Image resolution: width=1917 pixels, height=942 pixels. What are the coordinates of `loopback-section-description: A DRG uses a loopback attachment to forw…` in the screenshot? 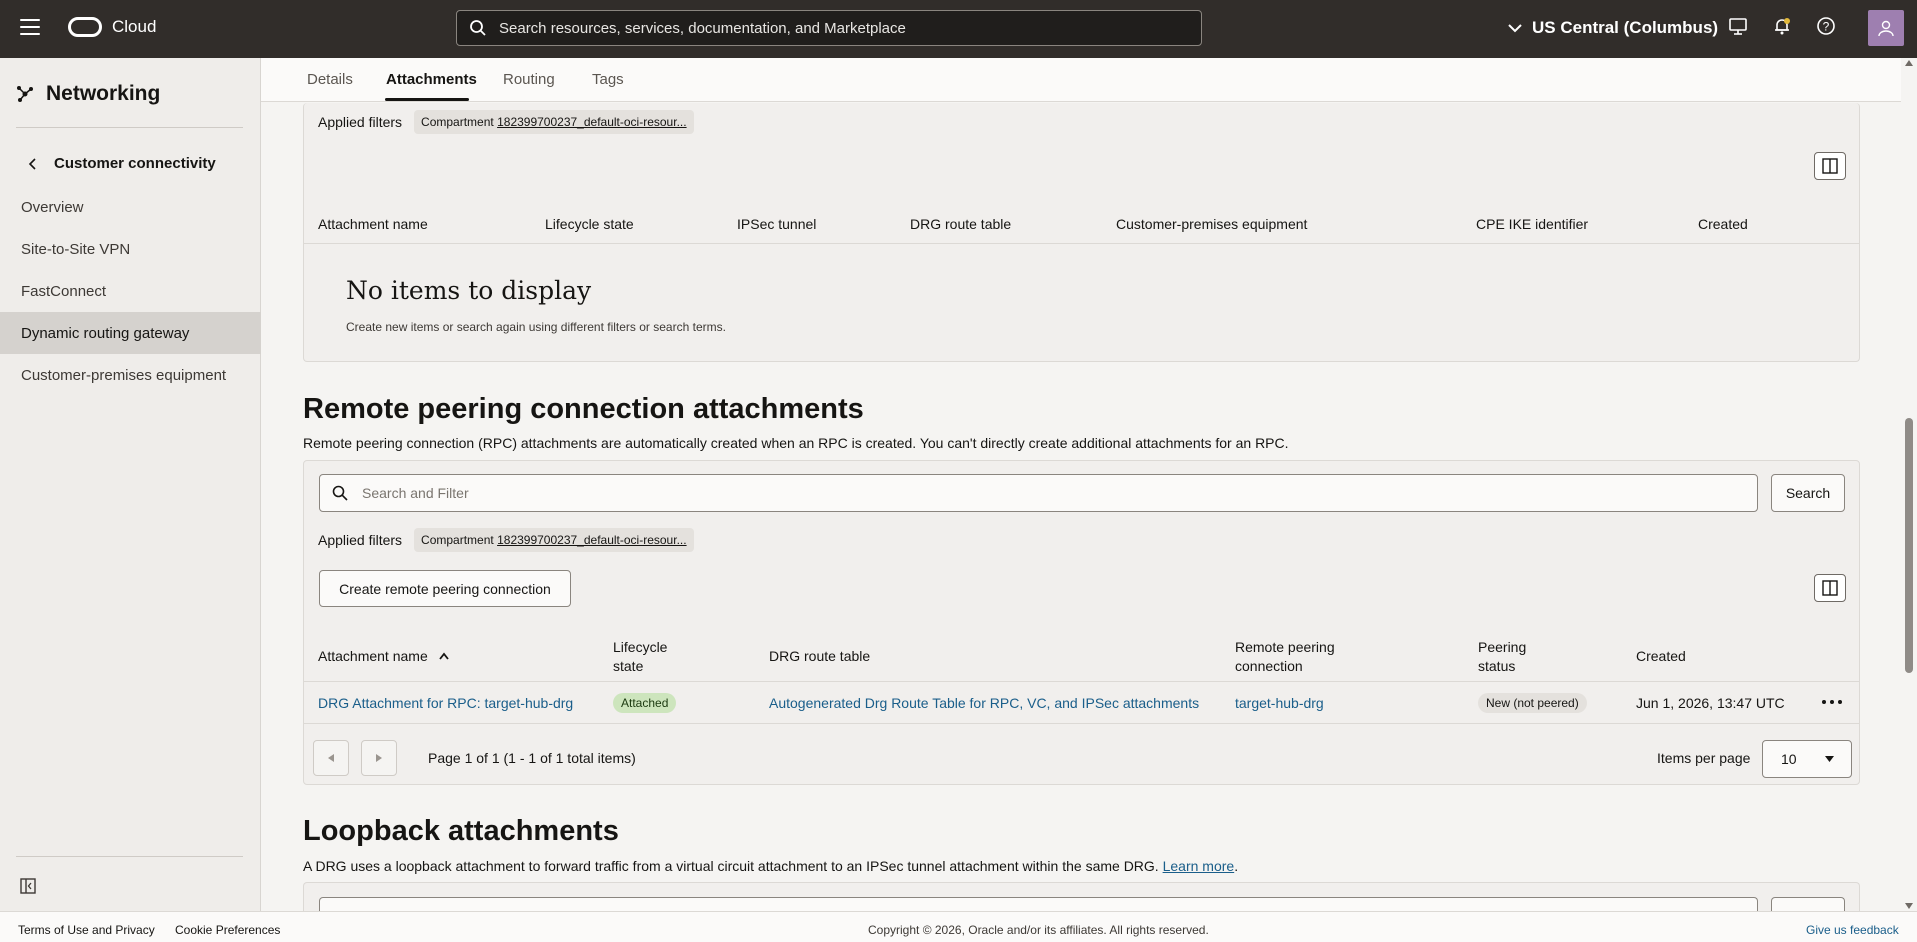 It's located at (770, 866).